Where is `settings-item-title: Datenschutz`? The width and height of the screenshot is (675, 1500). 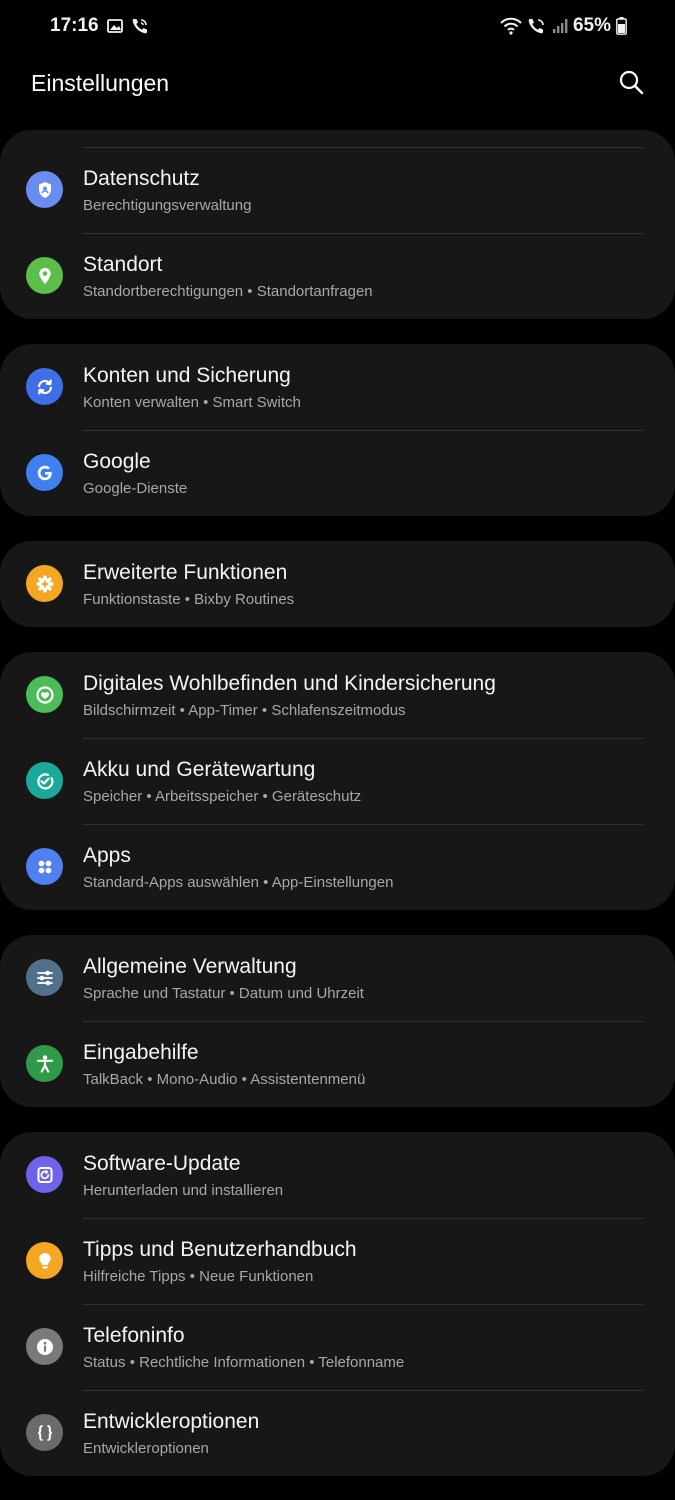
settings-item-title: Datenschutz is located at coordinates (141, 178).